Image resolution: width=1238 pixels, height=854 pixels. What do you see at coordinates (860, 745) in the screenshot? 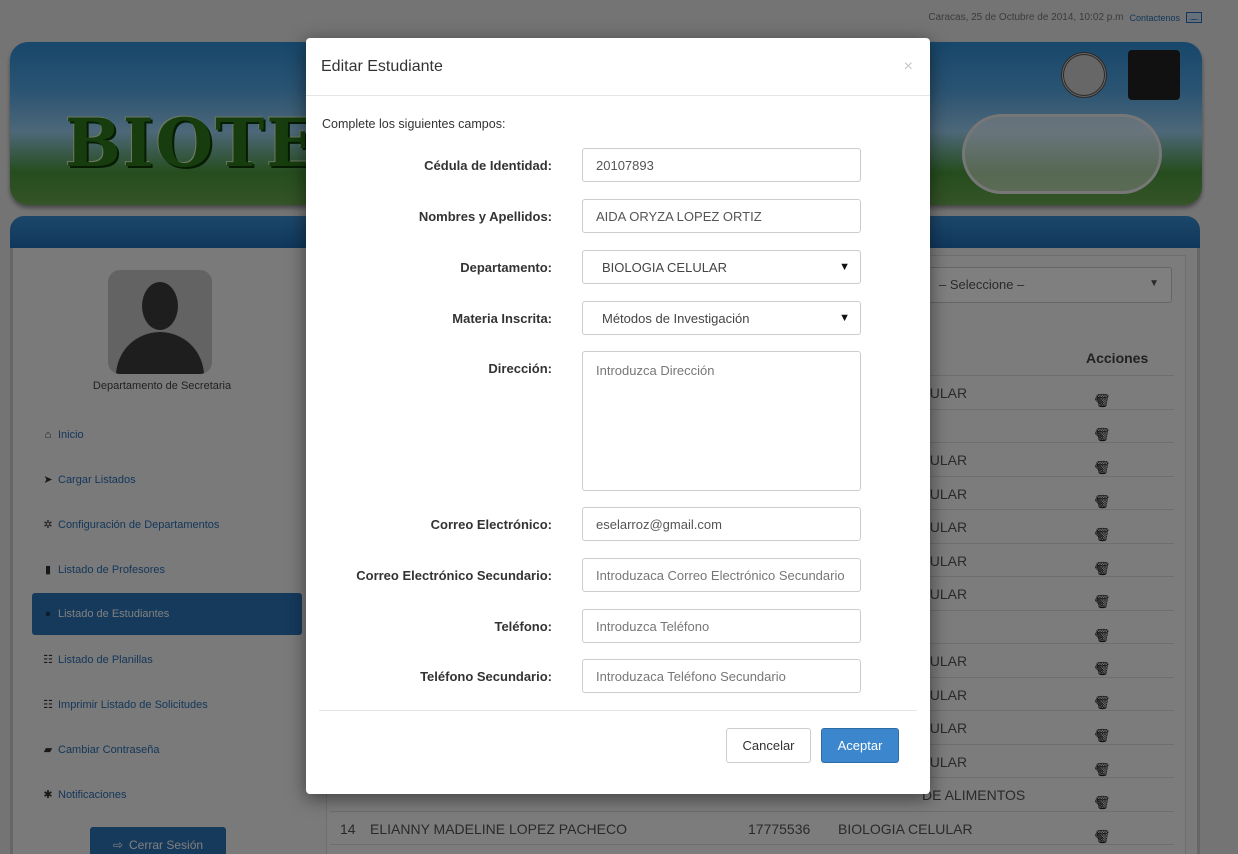
I see `accept-button: Aceptar` at bounding box center [860, 745].